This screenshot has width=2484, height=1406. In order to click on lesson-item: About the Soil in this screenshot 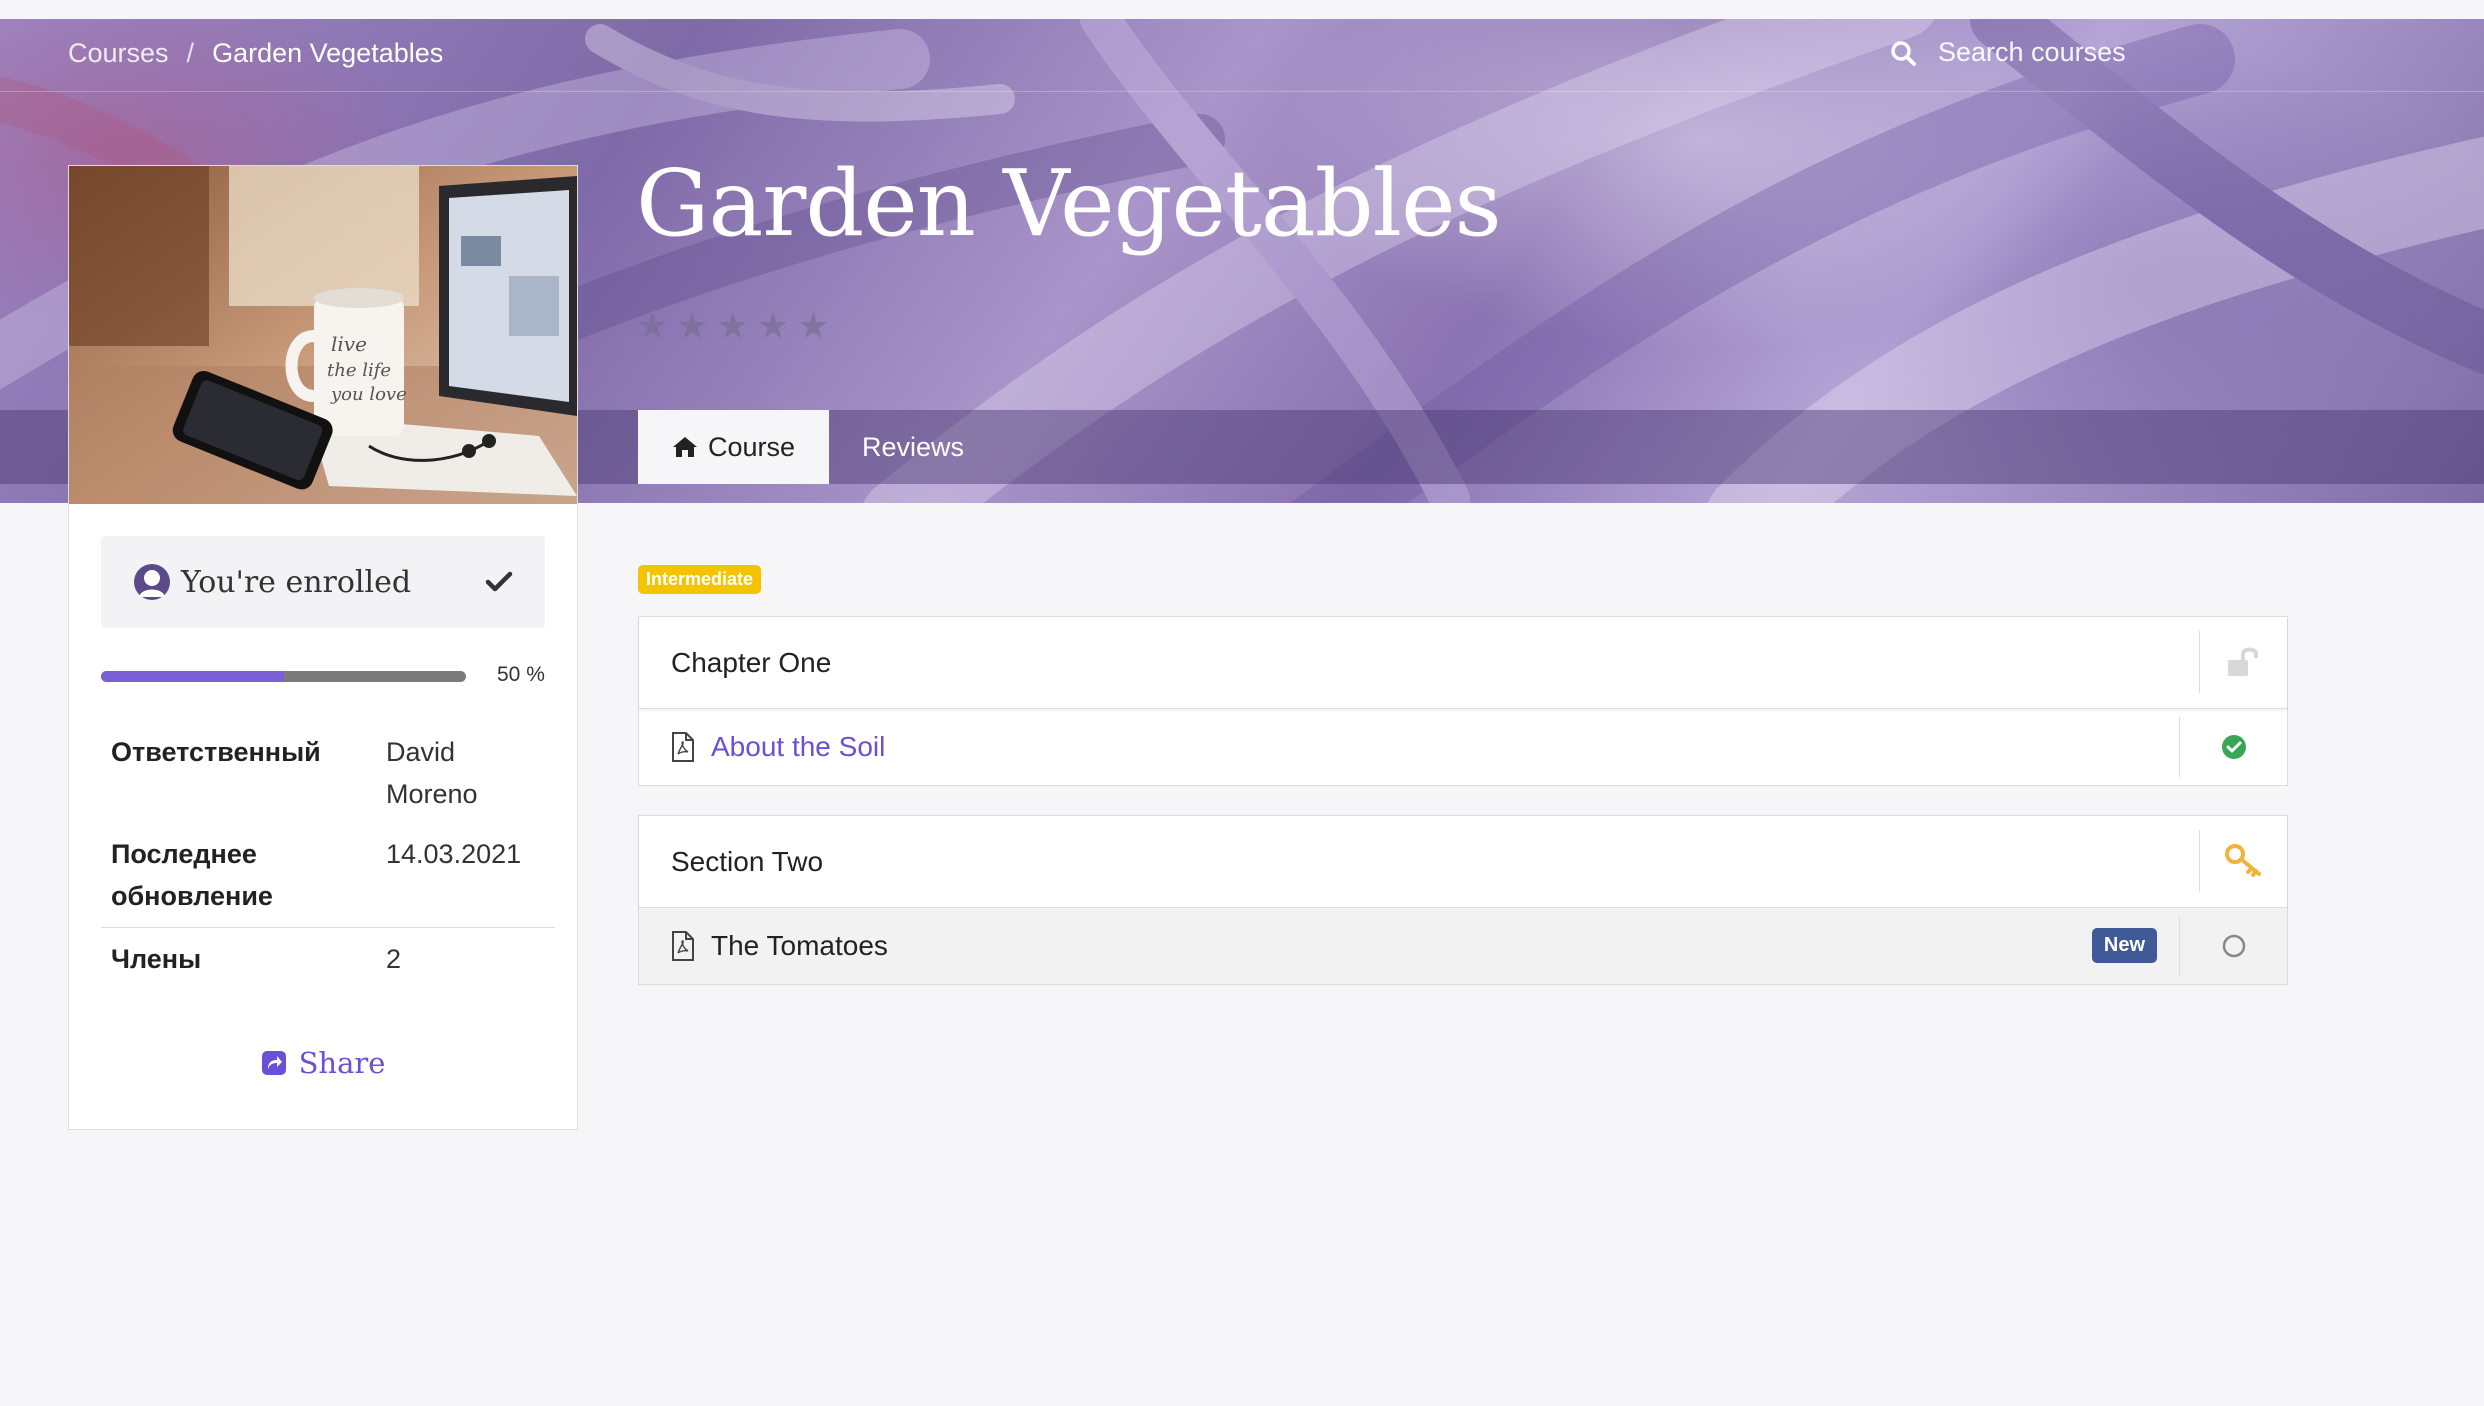, I will do `click(1463, 747)`.